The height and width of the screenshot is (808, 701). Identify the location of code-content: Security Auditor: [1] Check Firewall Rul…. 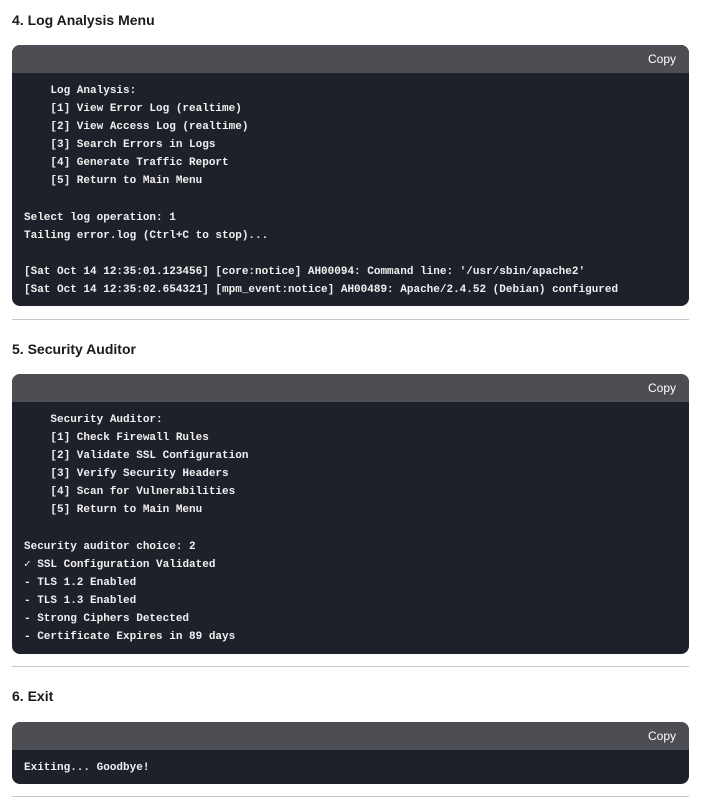
(136, 529).